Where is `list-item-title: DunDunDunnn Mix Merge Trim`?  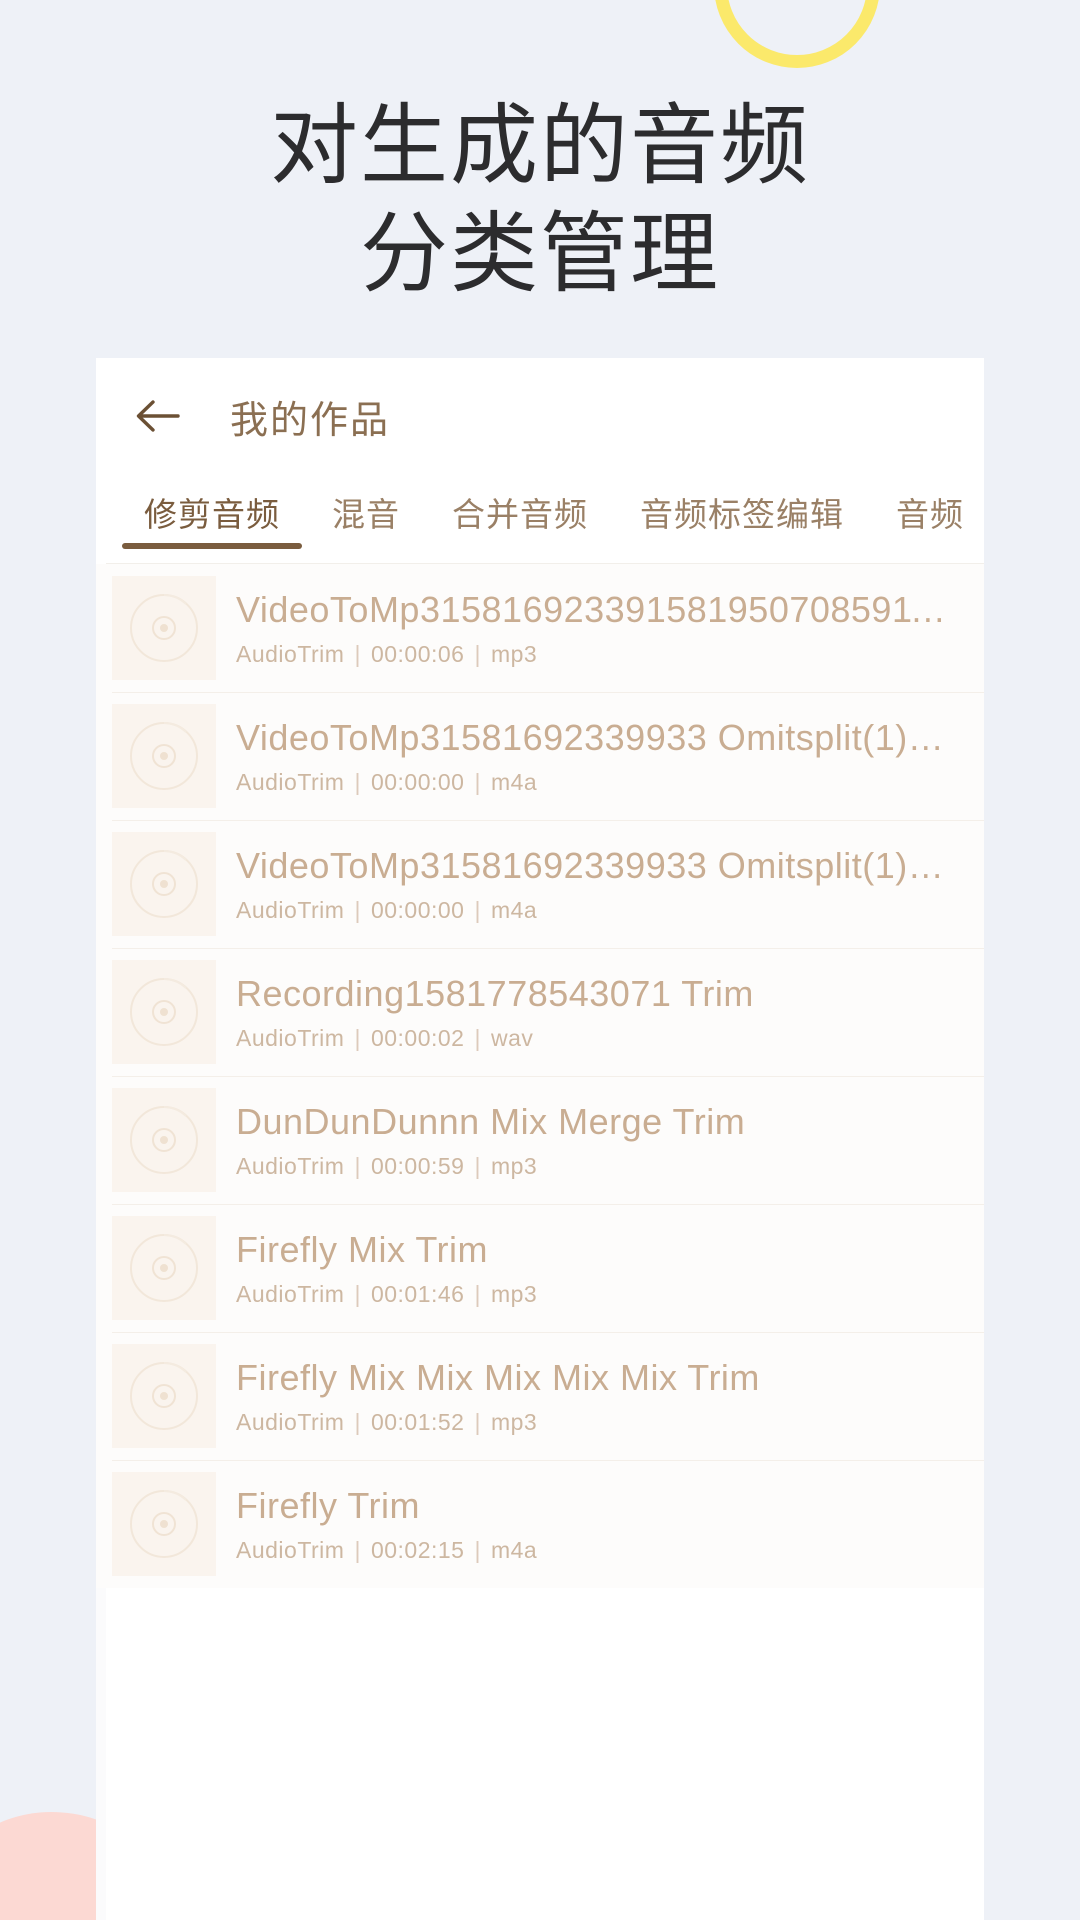 list-item-title: DunDunDunnn Mix Merge Trim is located at coordinates (491, 1121).